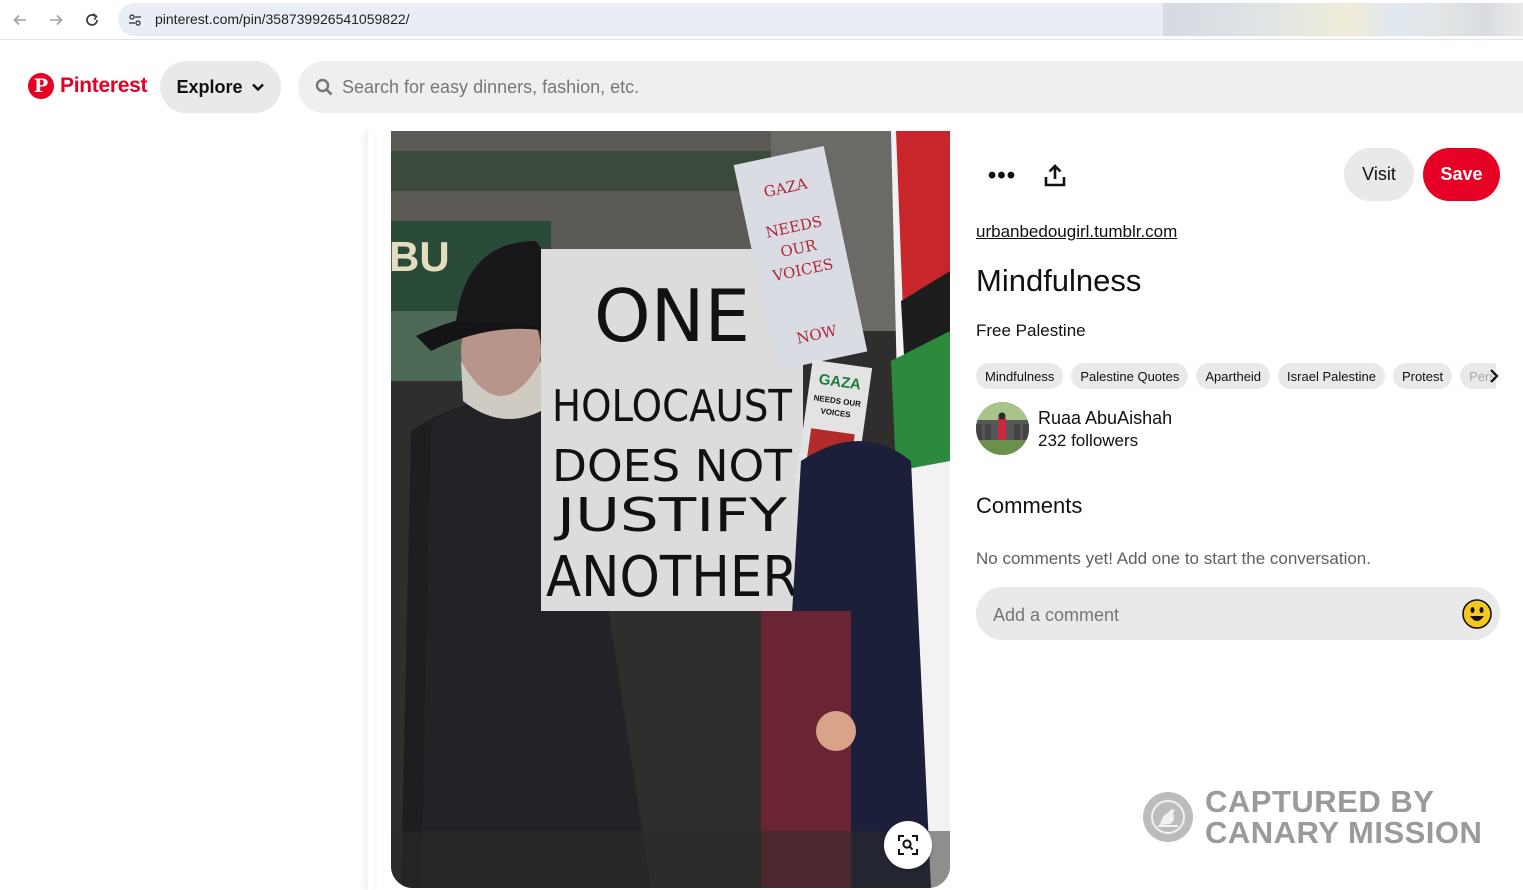  I want to click on pinterest-logo-icon: P, so click(41, 86).